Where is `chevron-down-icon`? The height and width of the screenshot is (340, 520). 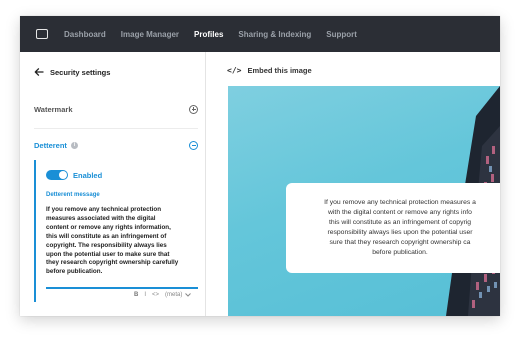
chevron-down-icon is located at coordinates (188, 295).